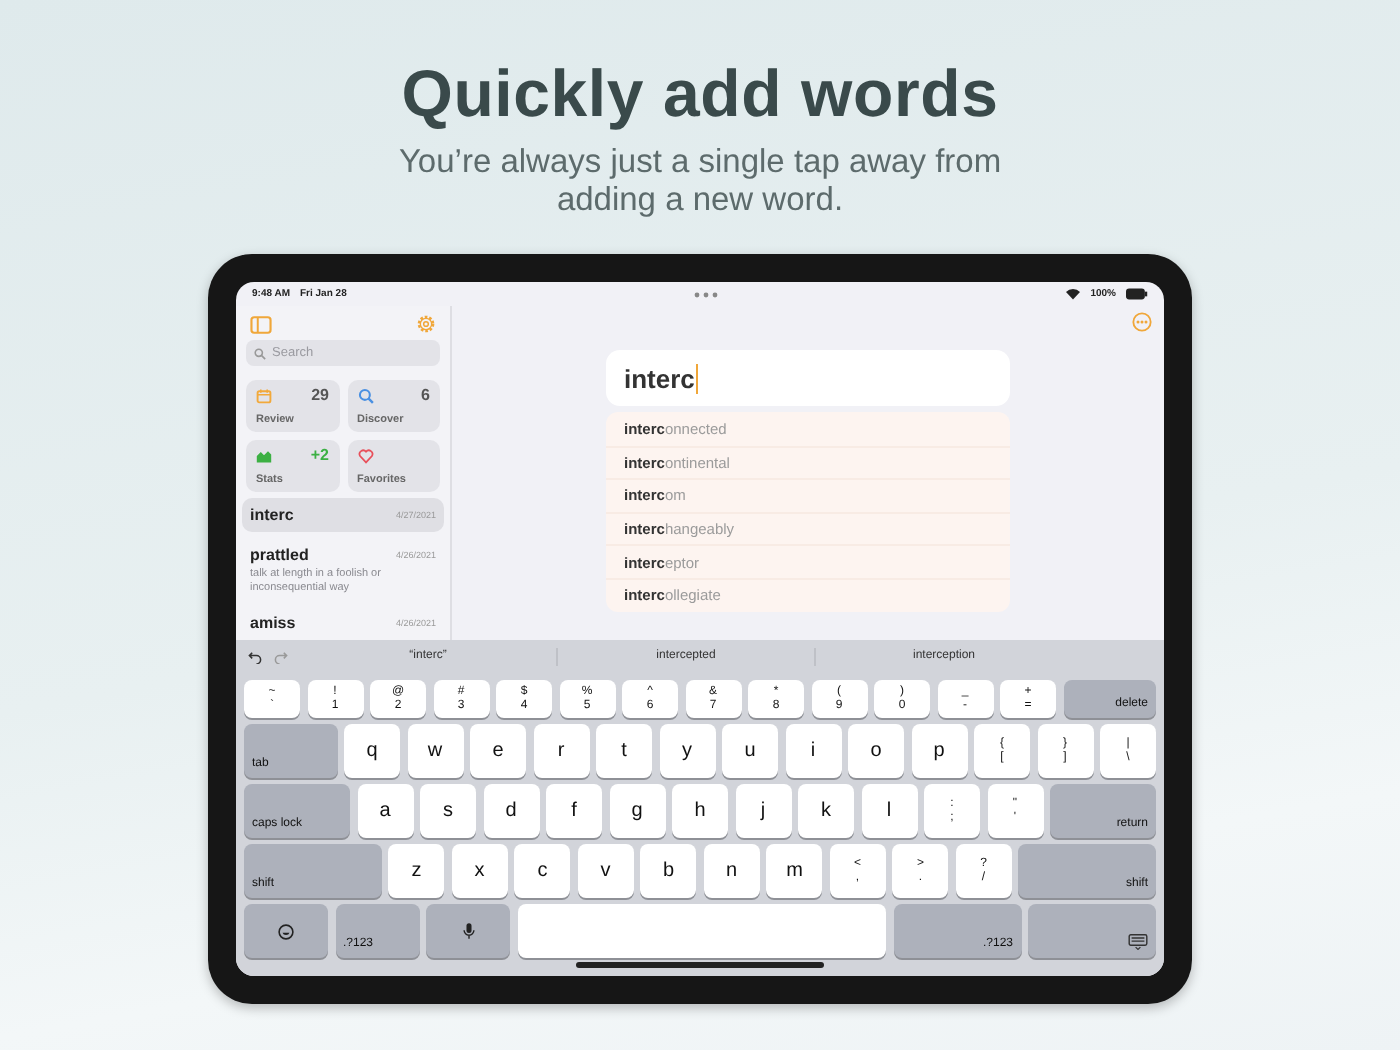  I want to click on keyboard-key: g, so click(637, 811).